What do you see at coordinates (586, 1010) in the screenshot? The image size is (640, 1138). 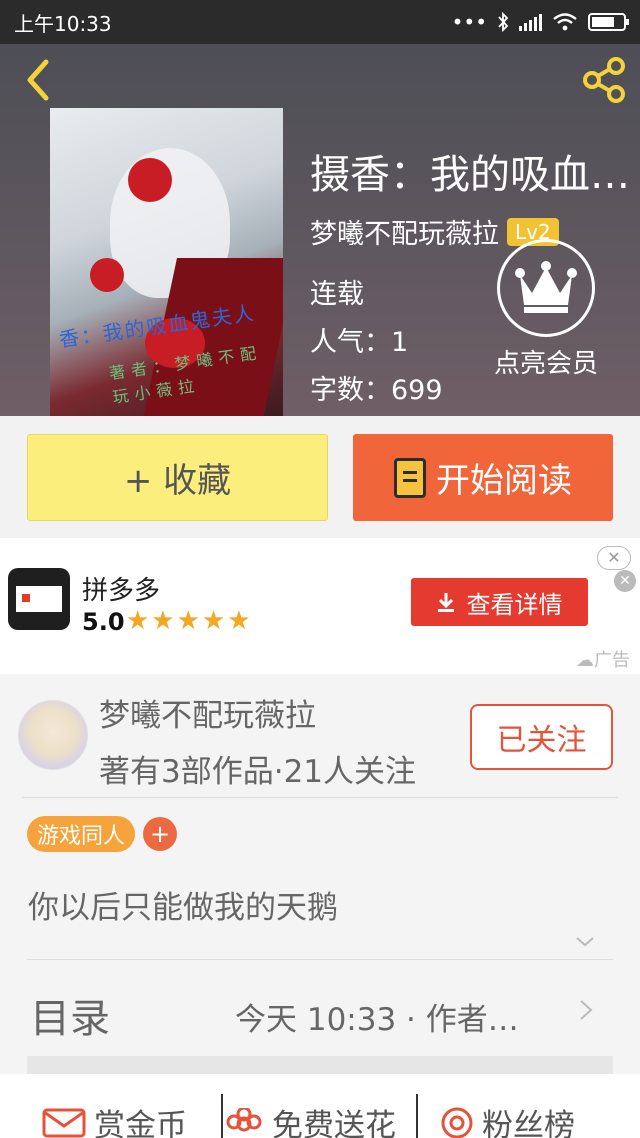 I see `chevron-right-icon` at bounding box center [586, 1010].